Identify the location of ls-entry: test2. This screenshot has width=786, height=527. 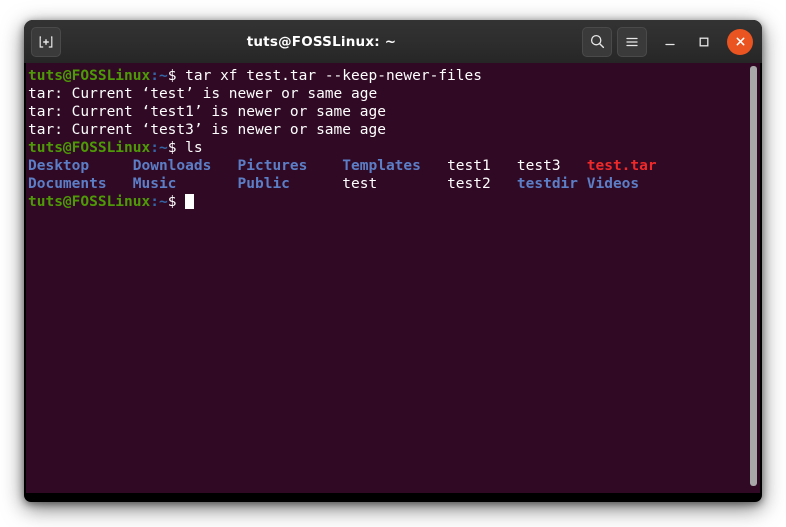
(482, 184).